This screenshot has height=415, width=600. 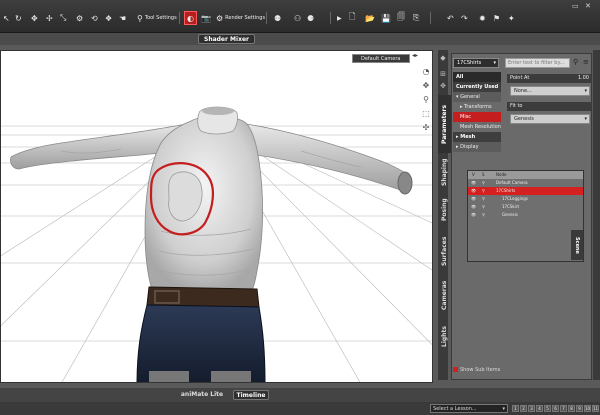 I want to click on menu-icon: ≡, so click(x=586, y=62).